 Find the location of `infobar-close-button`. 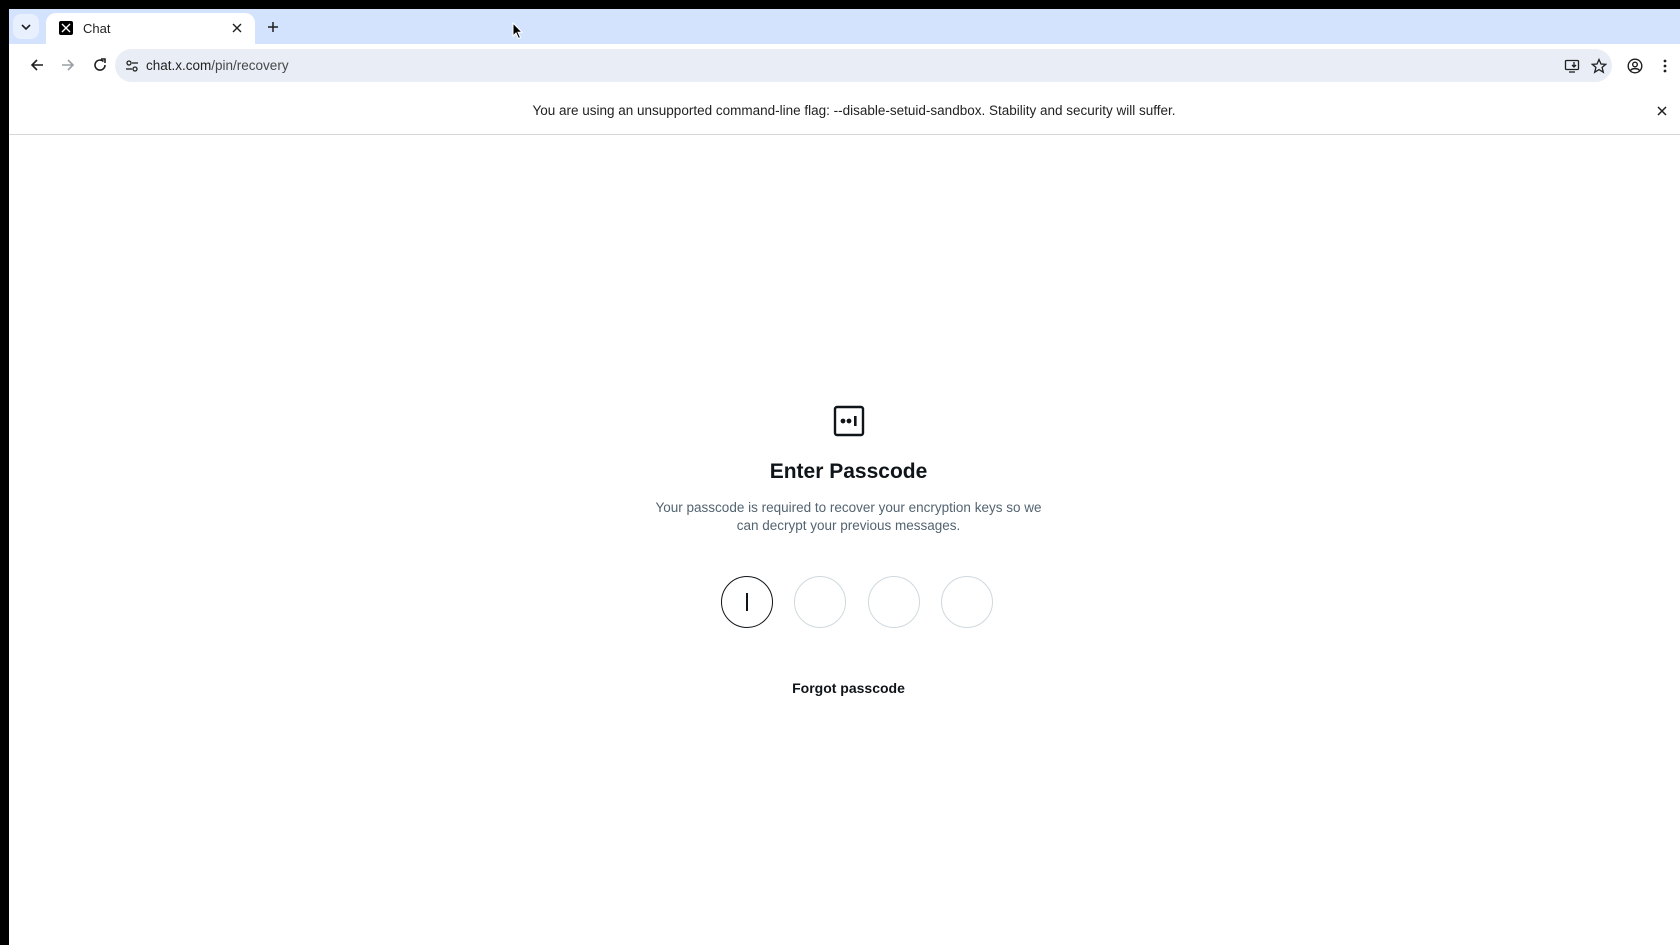

infobar-close-button is located at coordinates (1662, 111).